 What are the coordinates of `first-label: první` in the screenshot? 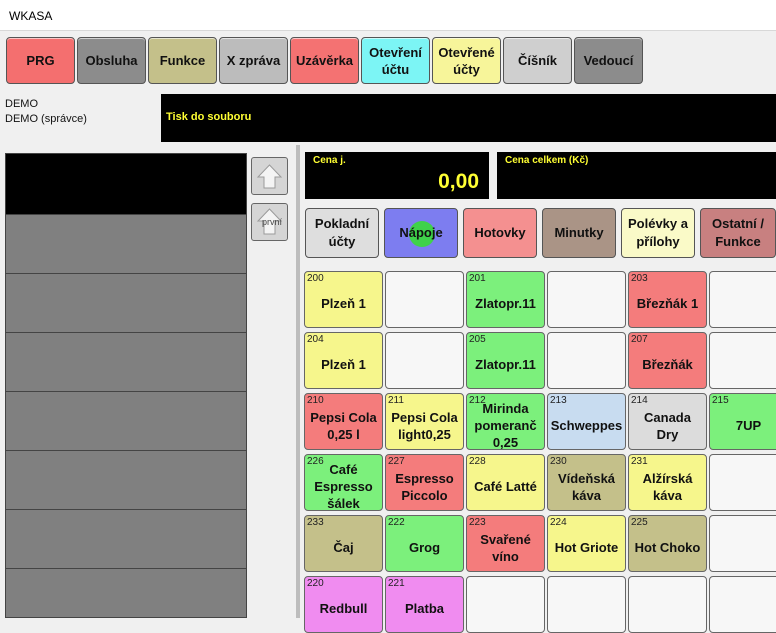 It's located at (272, 222).